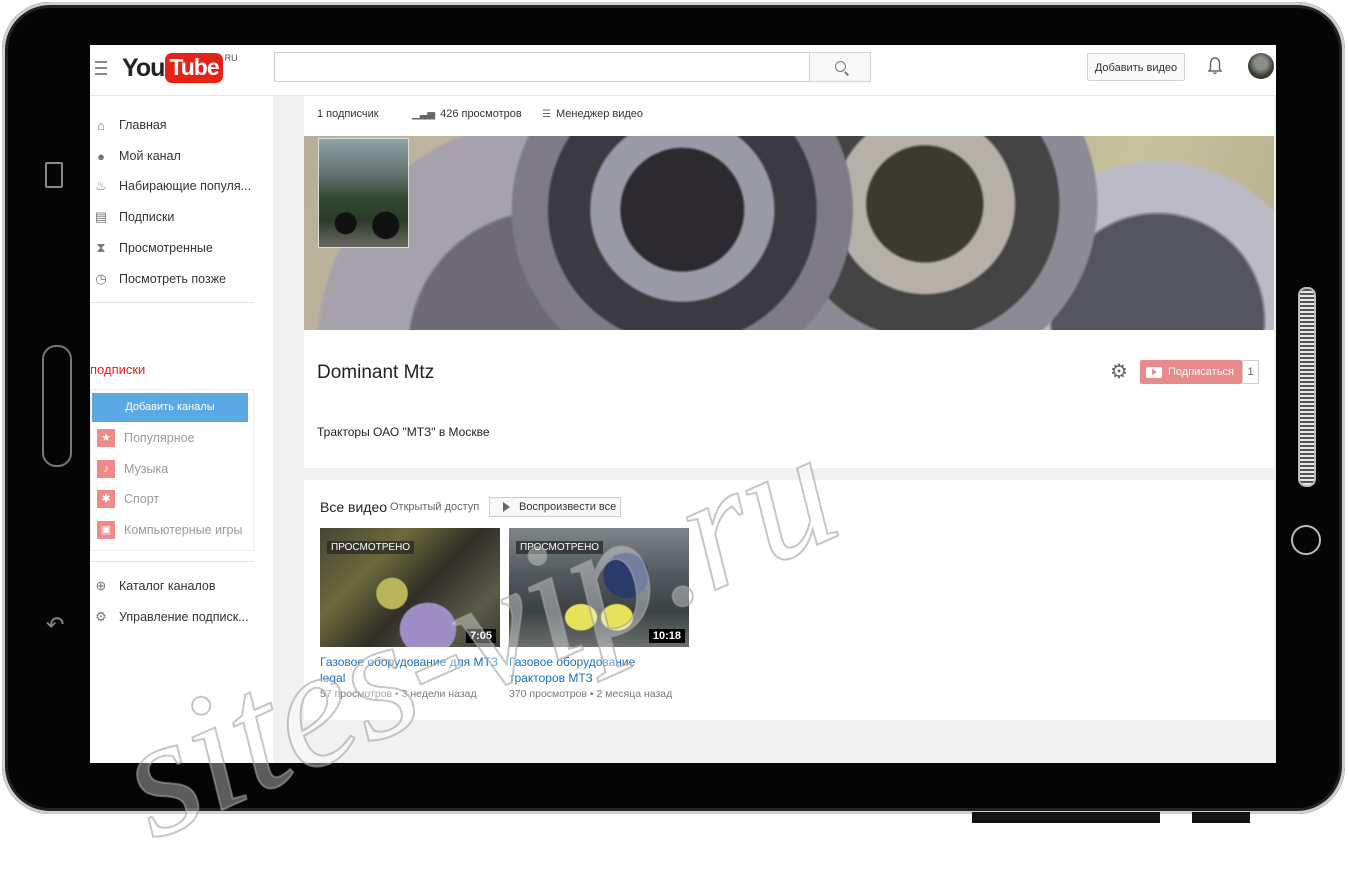  I want to click on category-popular: ★ Популярное, so click(172, 438).